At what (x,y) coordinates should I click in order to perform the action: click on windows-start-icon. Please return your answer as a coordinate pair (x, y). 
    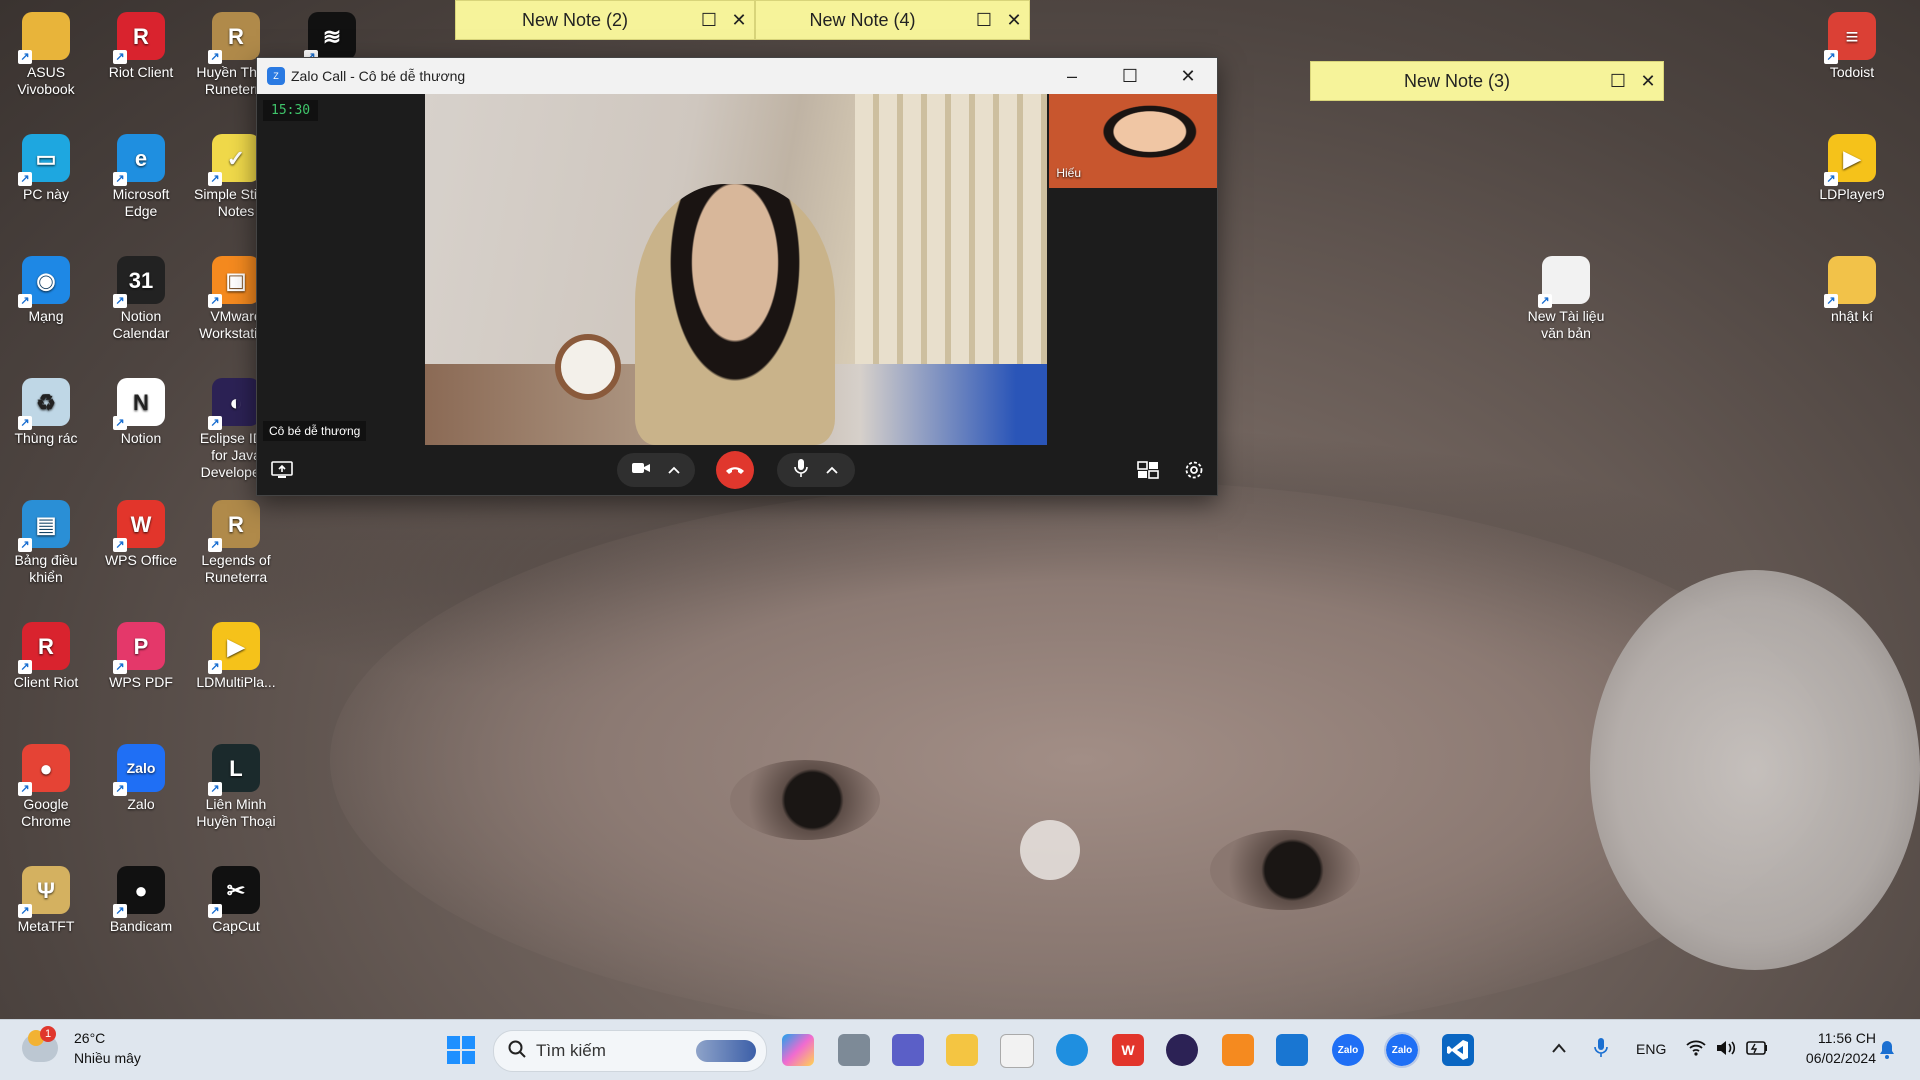
    Looking at the image, I should click on (461, 1050).